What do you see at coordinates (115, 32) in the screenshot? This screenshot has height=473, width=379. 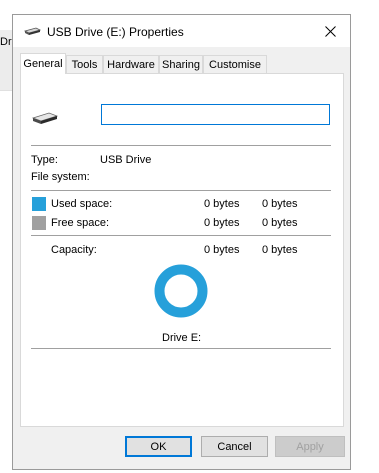 I see `window-title: USB Drive (E:) Properties` at bounding box center [115, 32].